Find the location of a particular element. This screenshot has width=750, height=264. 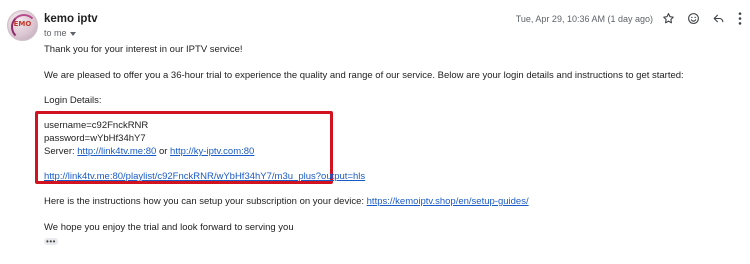

reply-icon is located at coordinates (718, 18).